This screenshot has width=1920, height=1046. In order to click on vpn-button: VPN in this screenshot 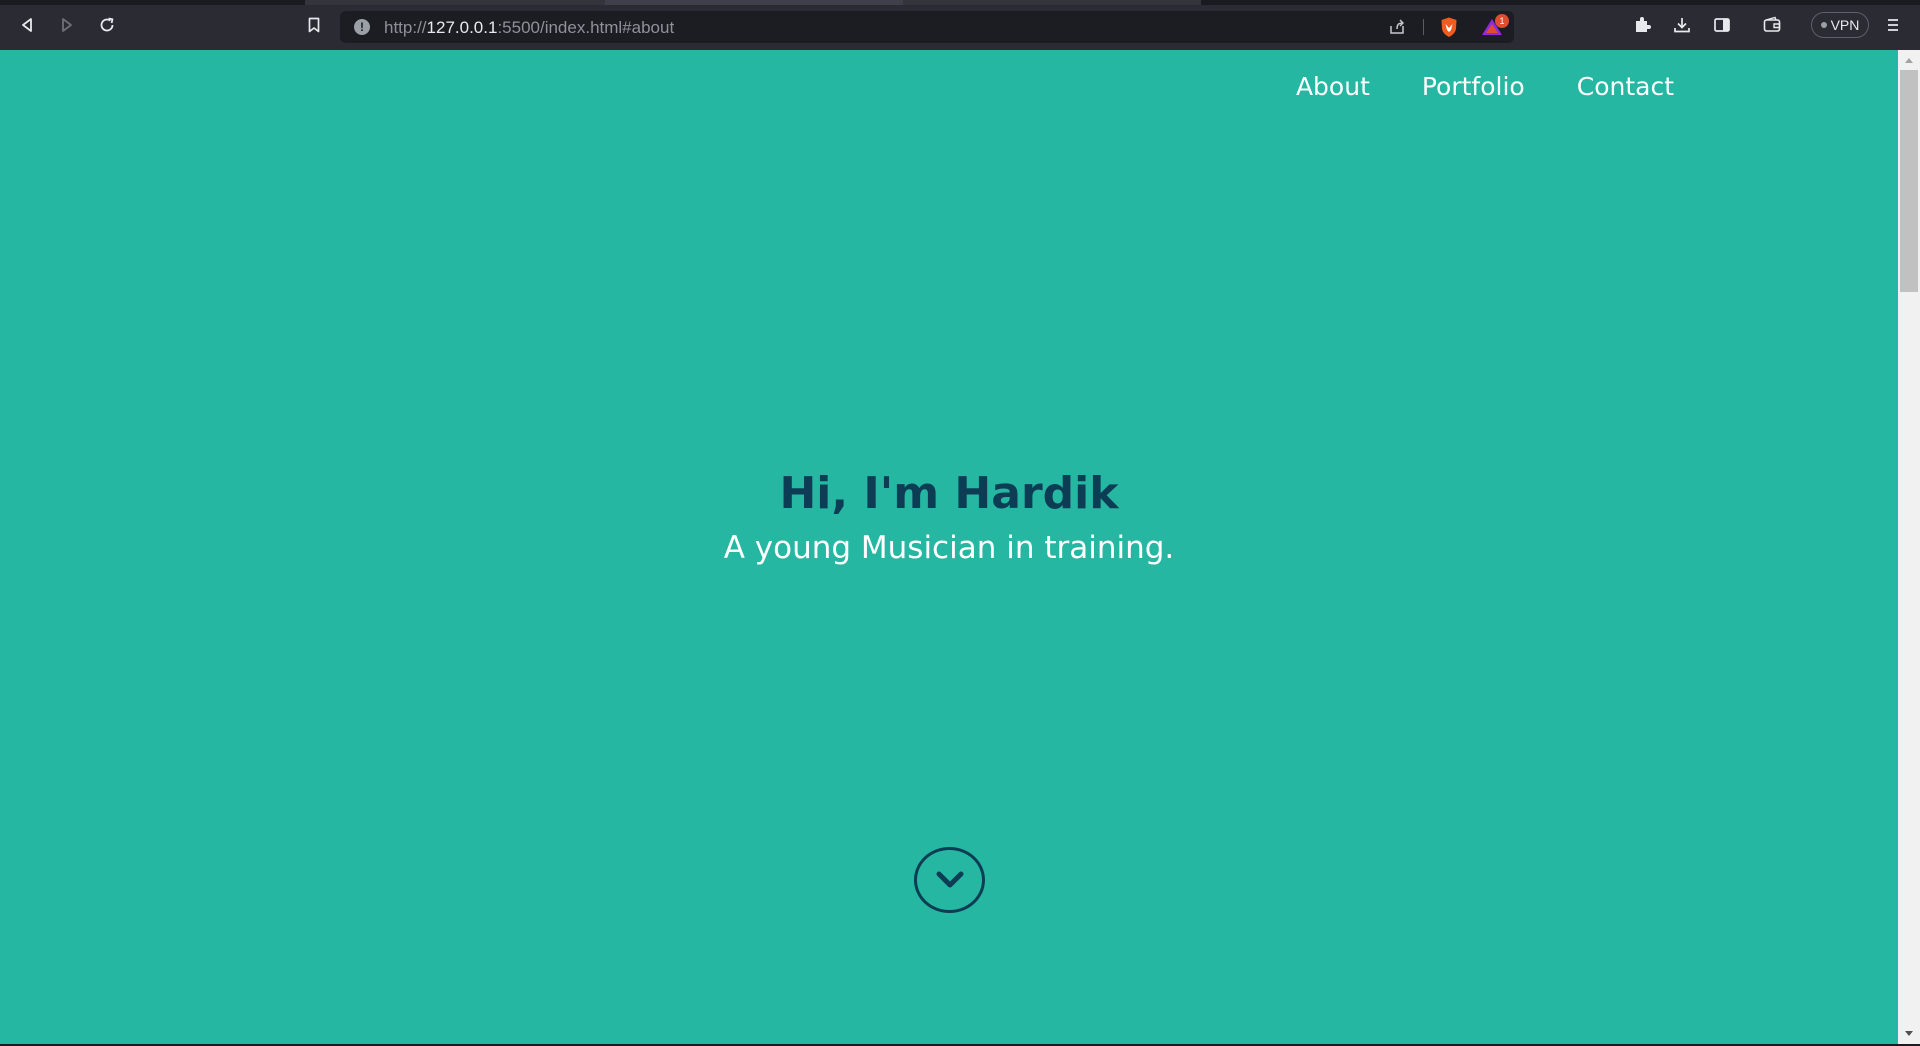, I will do `click(1840, 25)`.